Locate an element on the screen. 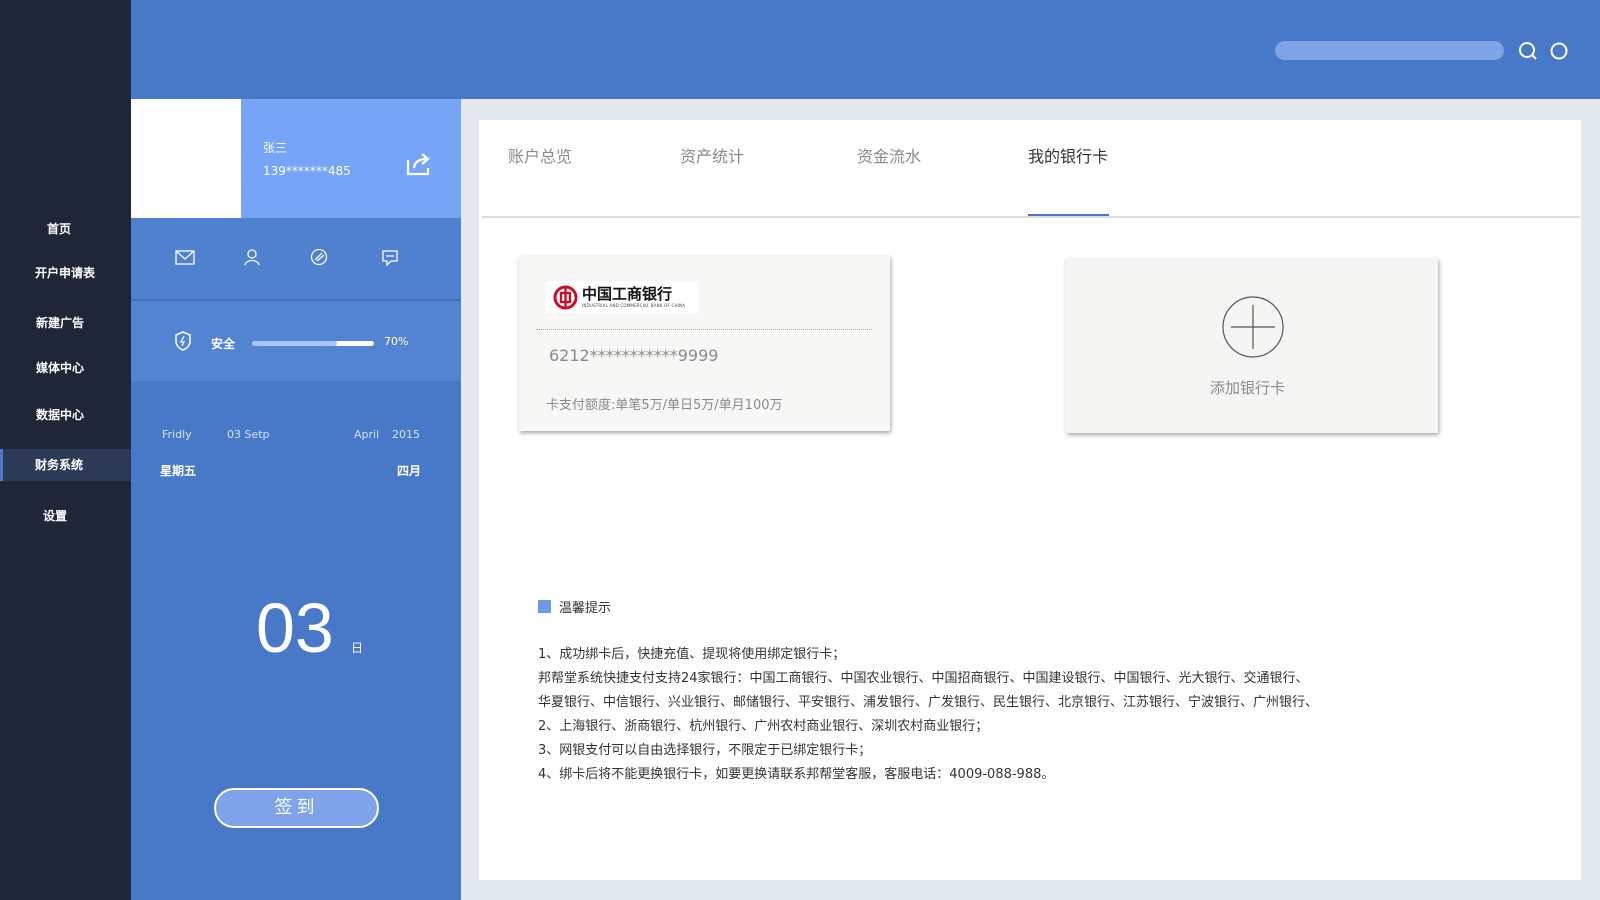 The height and width of the screenshot is (900, 1600). nav-item-new-ad: 新建广告 is located at coordinates (60, 323).